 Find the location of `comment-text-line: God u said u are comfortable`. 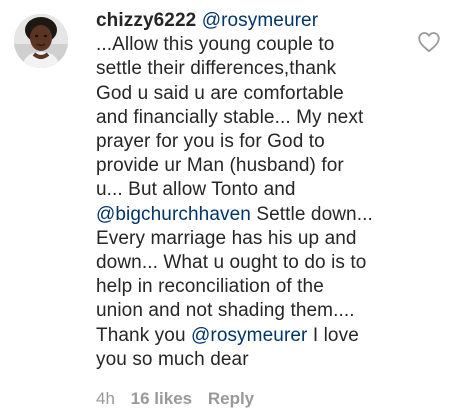

comment-text-line: God u said u are comfortable is located at coordinates (220, 93).